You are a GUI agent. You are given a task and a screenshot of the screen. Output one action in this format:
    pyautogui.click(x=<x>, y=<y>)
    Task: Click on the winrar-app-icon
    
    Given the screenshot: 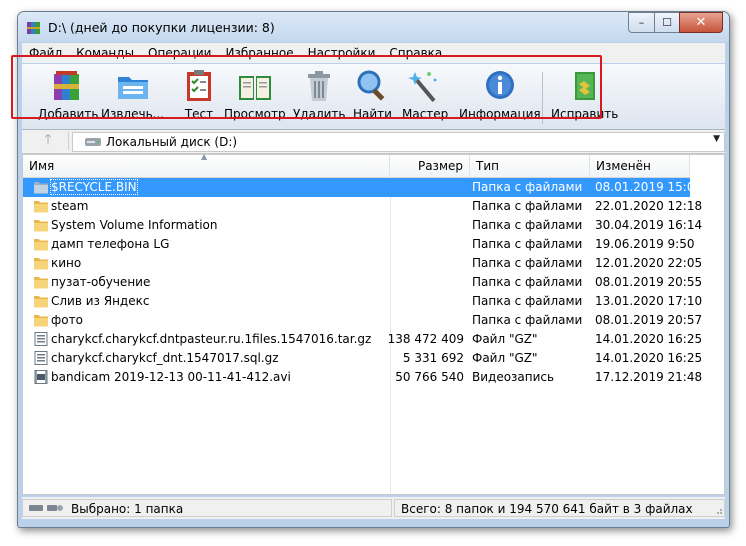 What is the action you would take?
    pyautogui.click(x=33, y=28)
    